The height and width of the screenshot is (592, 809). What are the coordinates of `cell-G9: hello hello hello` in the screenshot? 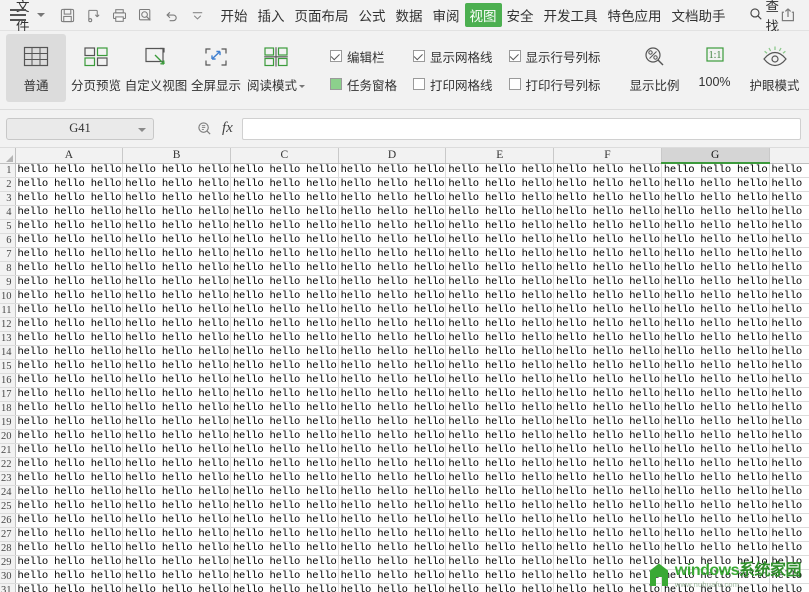 It's located at (715, 282).